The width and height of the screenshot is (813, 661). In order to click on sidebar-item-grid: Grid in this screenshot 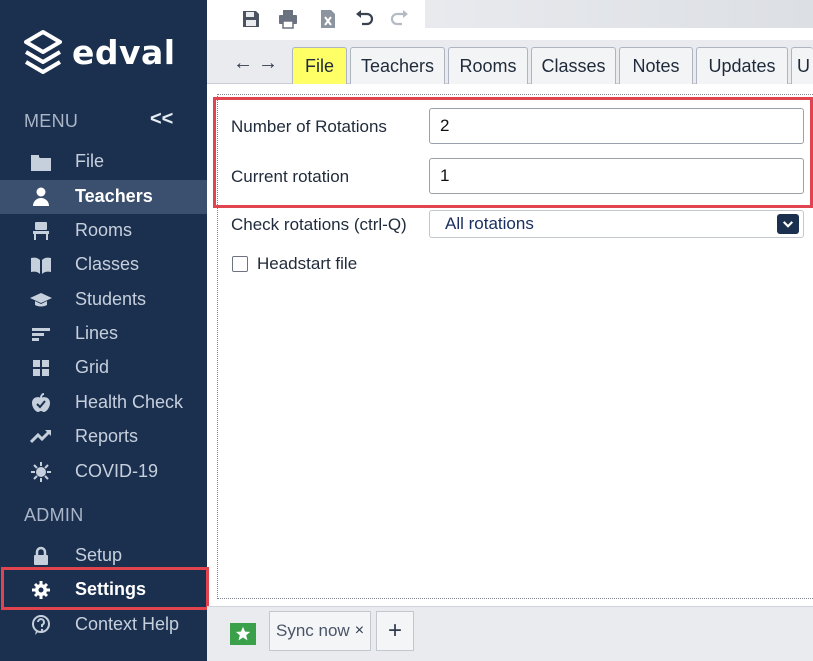, I will do `click(103, 368)`.